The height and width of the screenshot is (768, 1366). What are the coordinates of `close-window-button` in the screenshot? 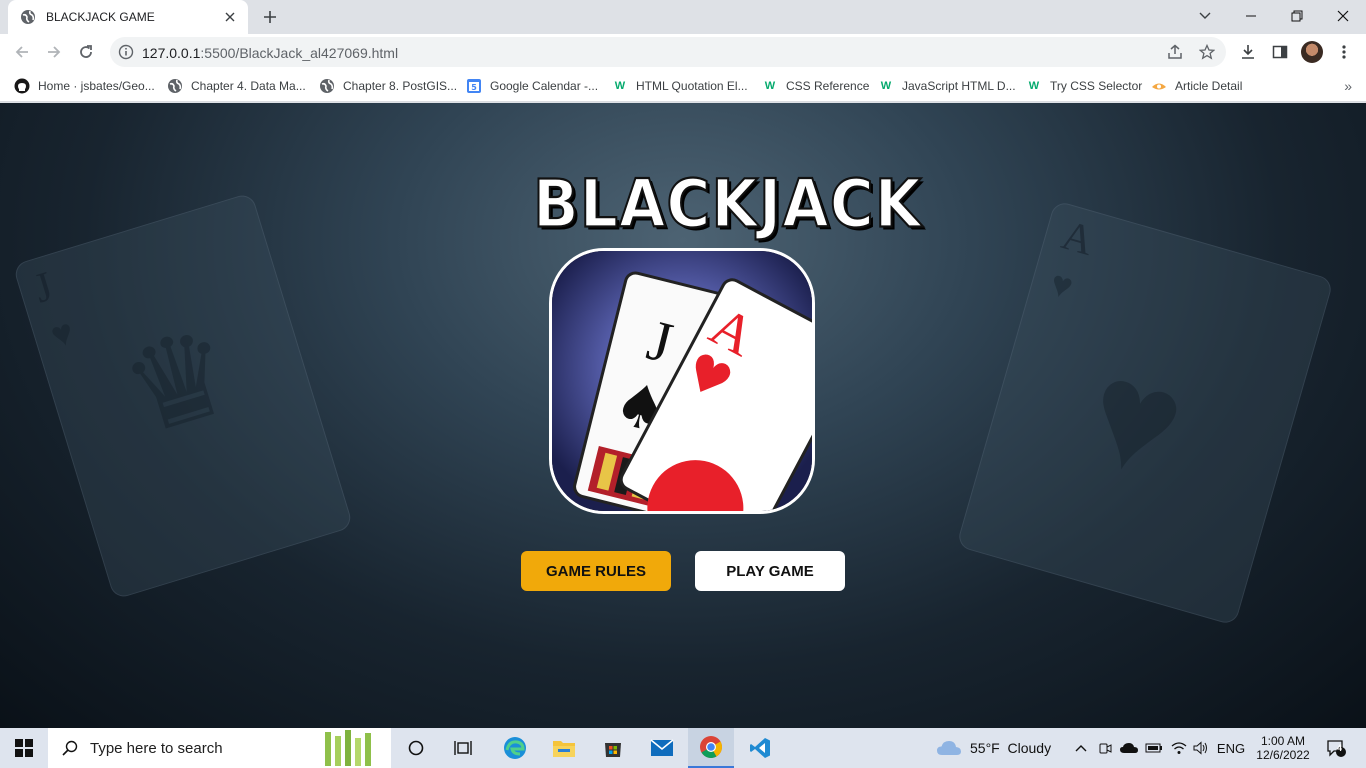 It's located at (1343, 16).